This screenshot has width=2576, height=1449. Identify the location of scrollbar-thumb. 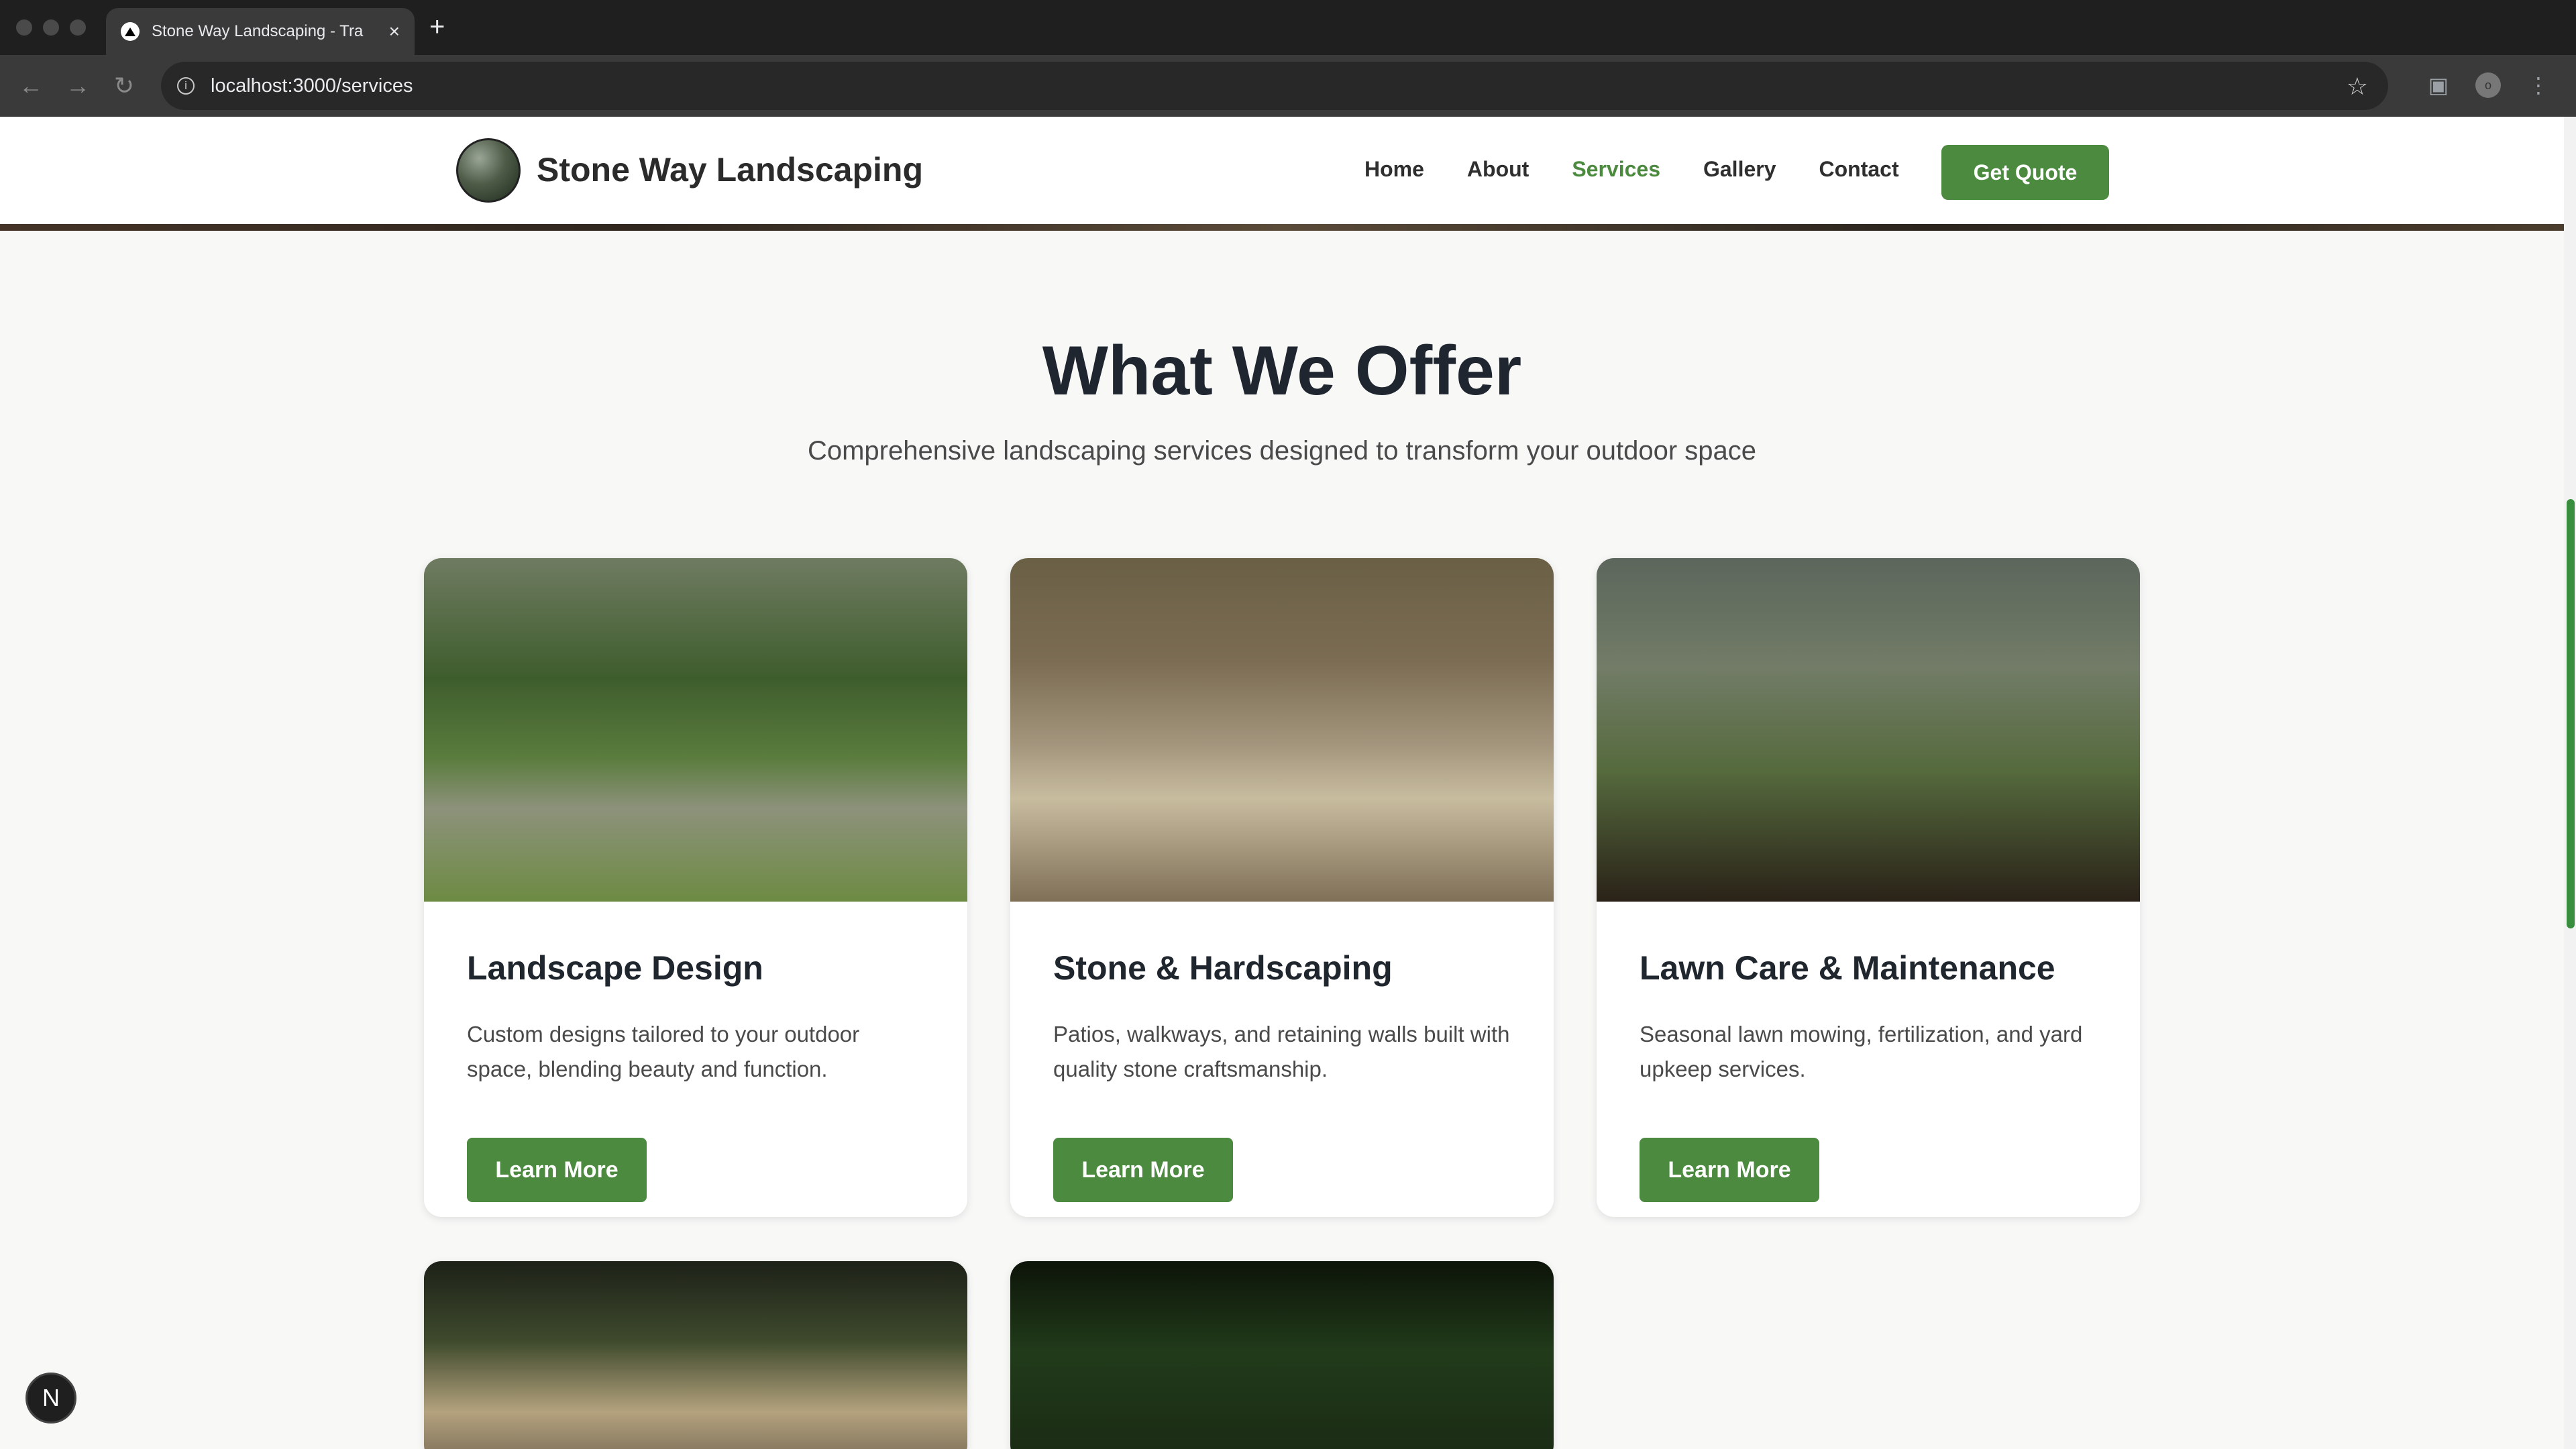
(2571, 713).